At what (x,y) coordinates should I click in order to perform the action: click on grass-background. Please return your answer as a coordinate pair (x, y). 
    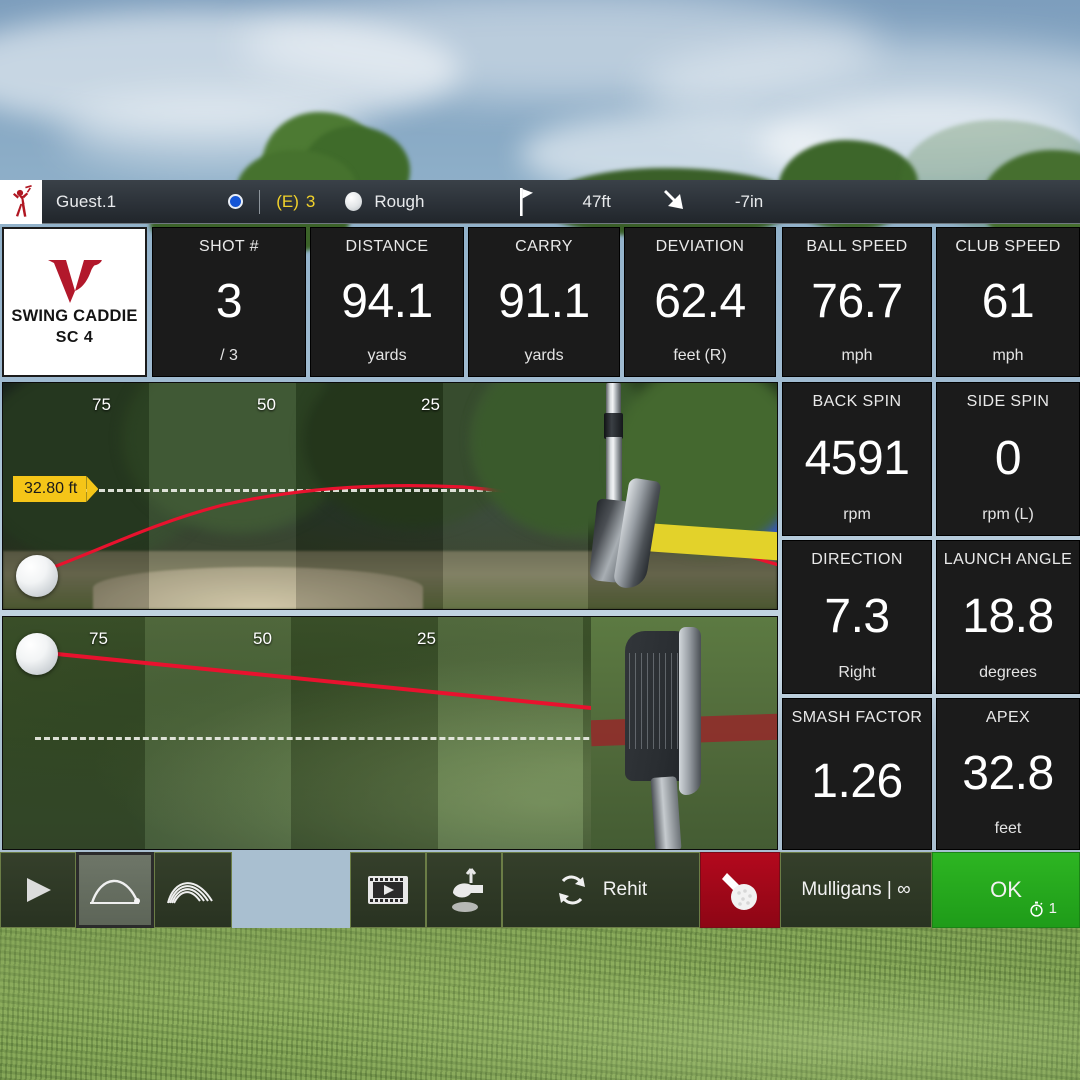
    Looking at the image, I should click on (540, 1004).